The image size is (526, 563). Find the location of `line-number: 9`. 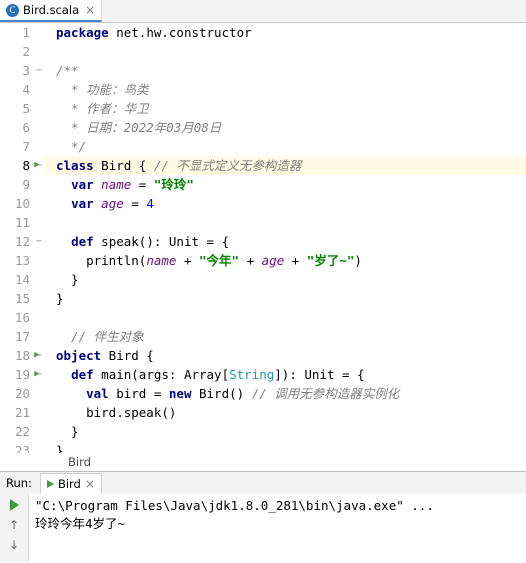

line-number: 9 is located at coordinates (26, 184).